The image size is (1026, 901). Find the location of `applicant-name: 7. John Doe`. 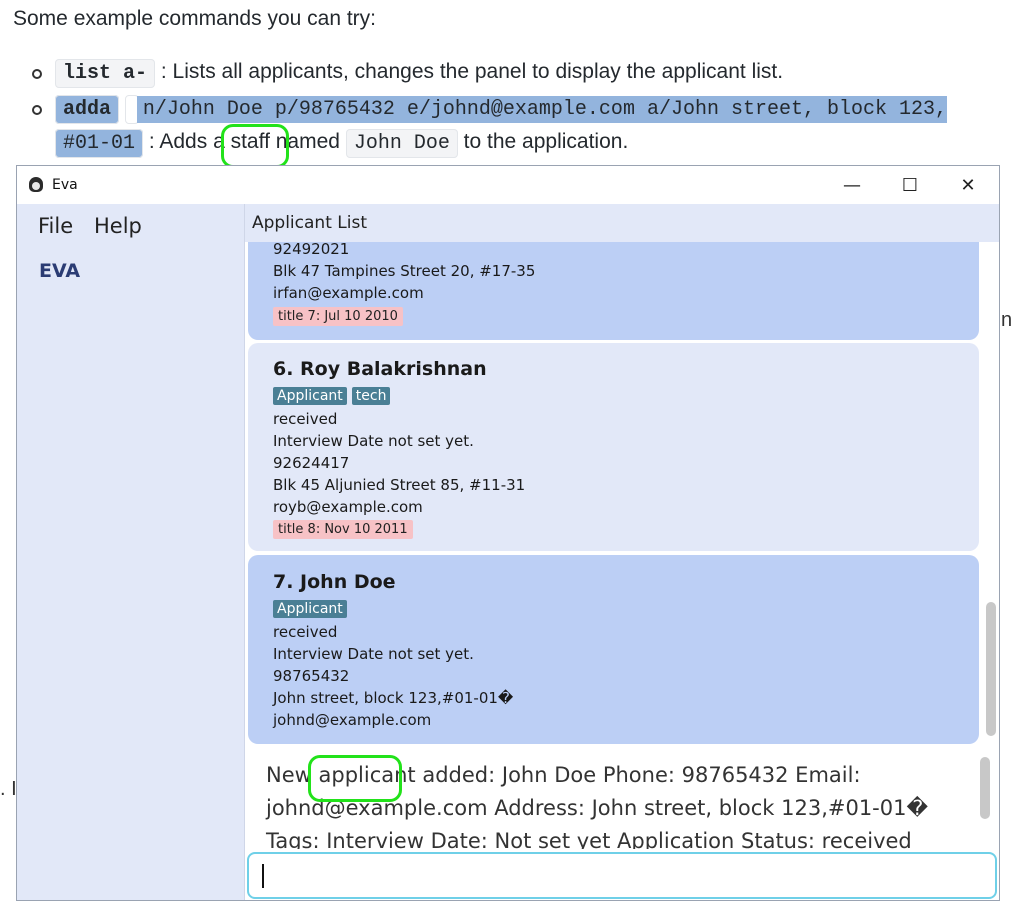

applicant-name: 7. John Doe is located at coordinates (334, 582).